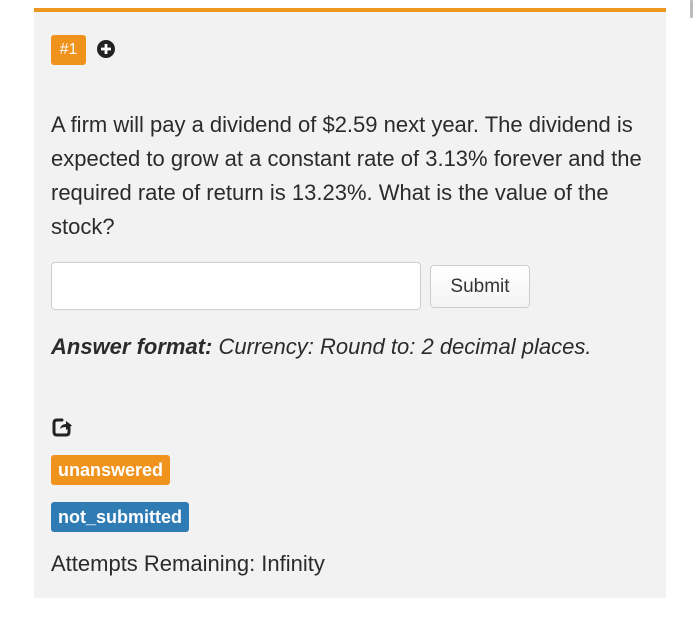 This screenshot has width=700, height=622. I want to click on answer-input, so click(236, 286).